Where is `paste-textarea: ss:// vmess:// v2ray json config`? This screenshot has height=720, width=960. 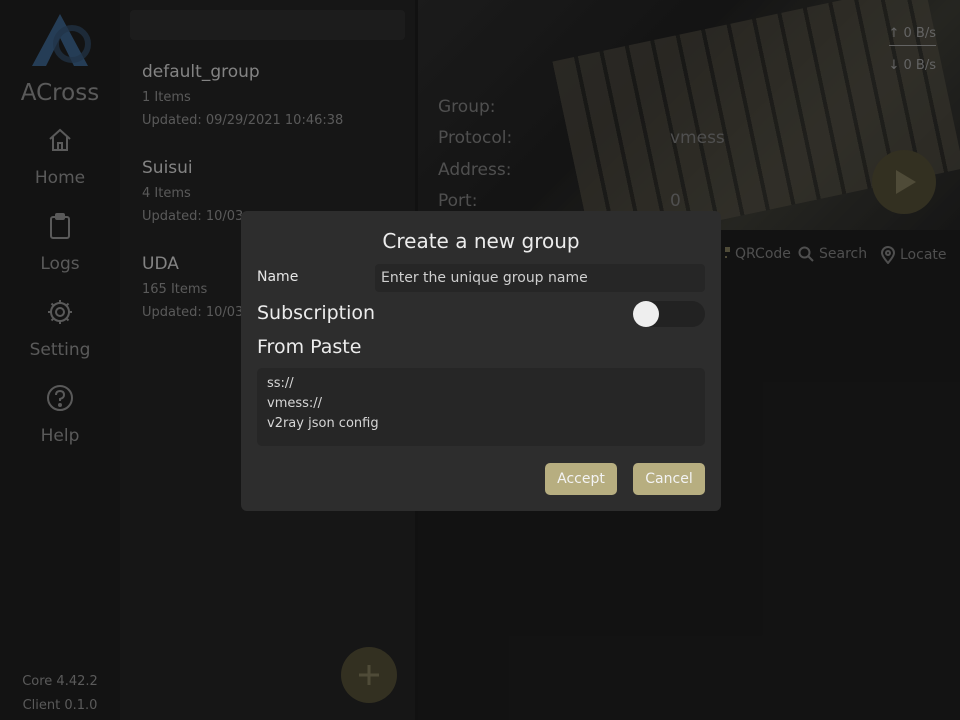 paste-textarea: ss:// vmess:// v2ray json config is located at coordinates (481, 407).